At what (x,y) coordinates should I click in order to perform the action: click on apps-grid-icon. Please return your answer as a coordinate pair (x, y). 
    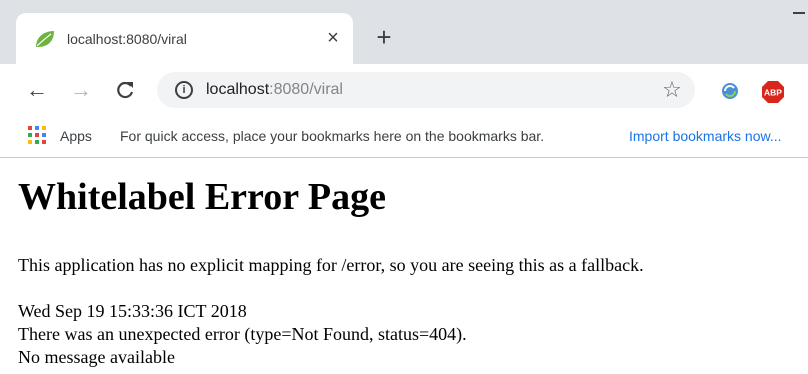
    Looking at the image, I should click on (37, 135).